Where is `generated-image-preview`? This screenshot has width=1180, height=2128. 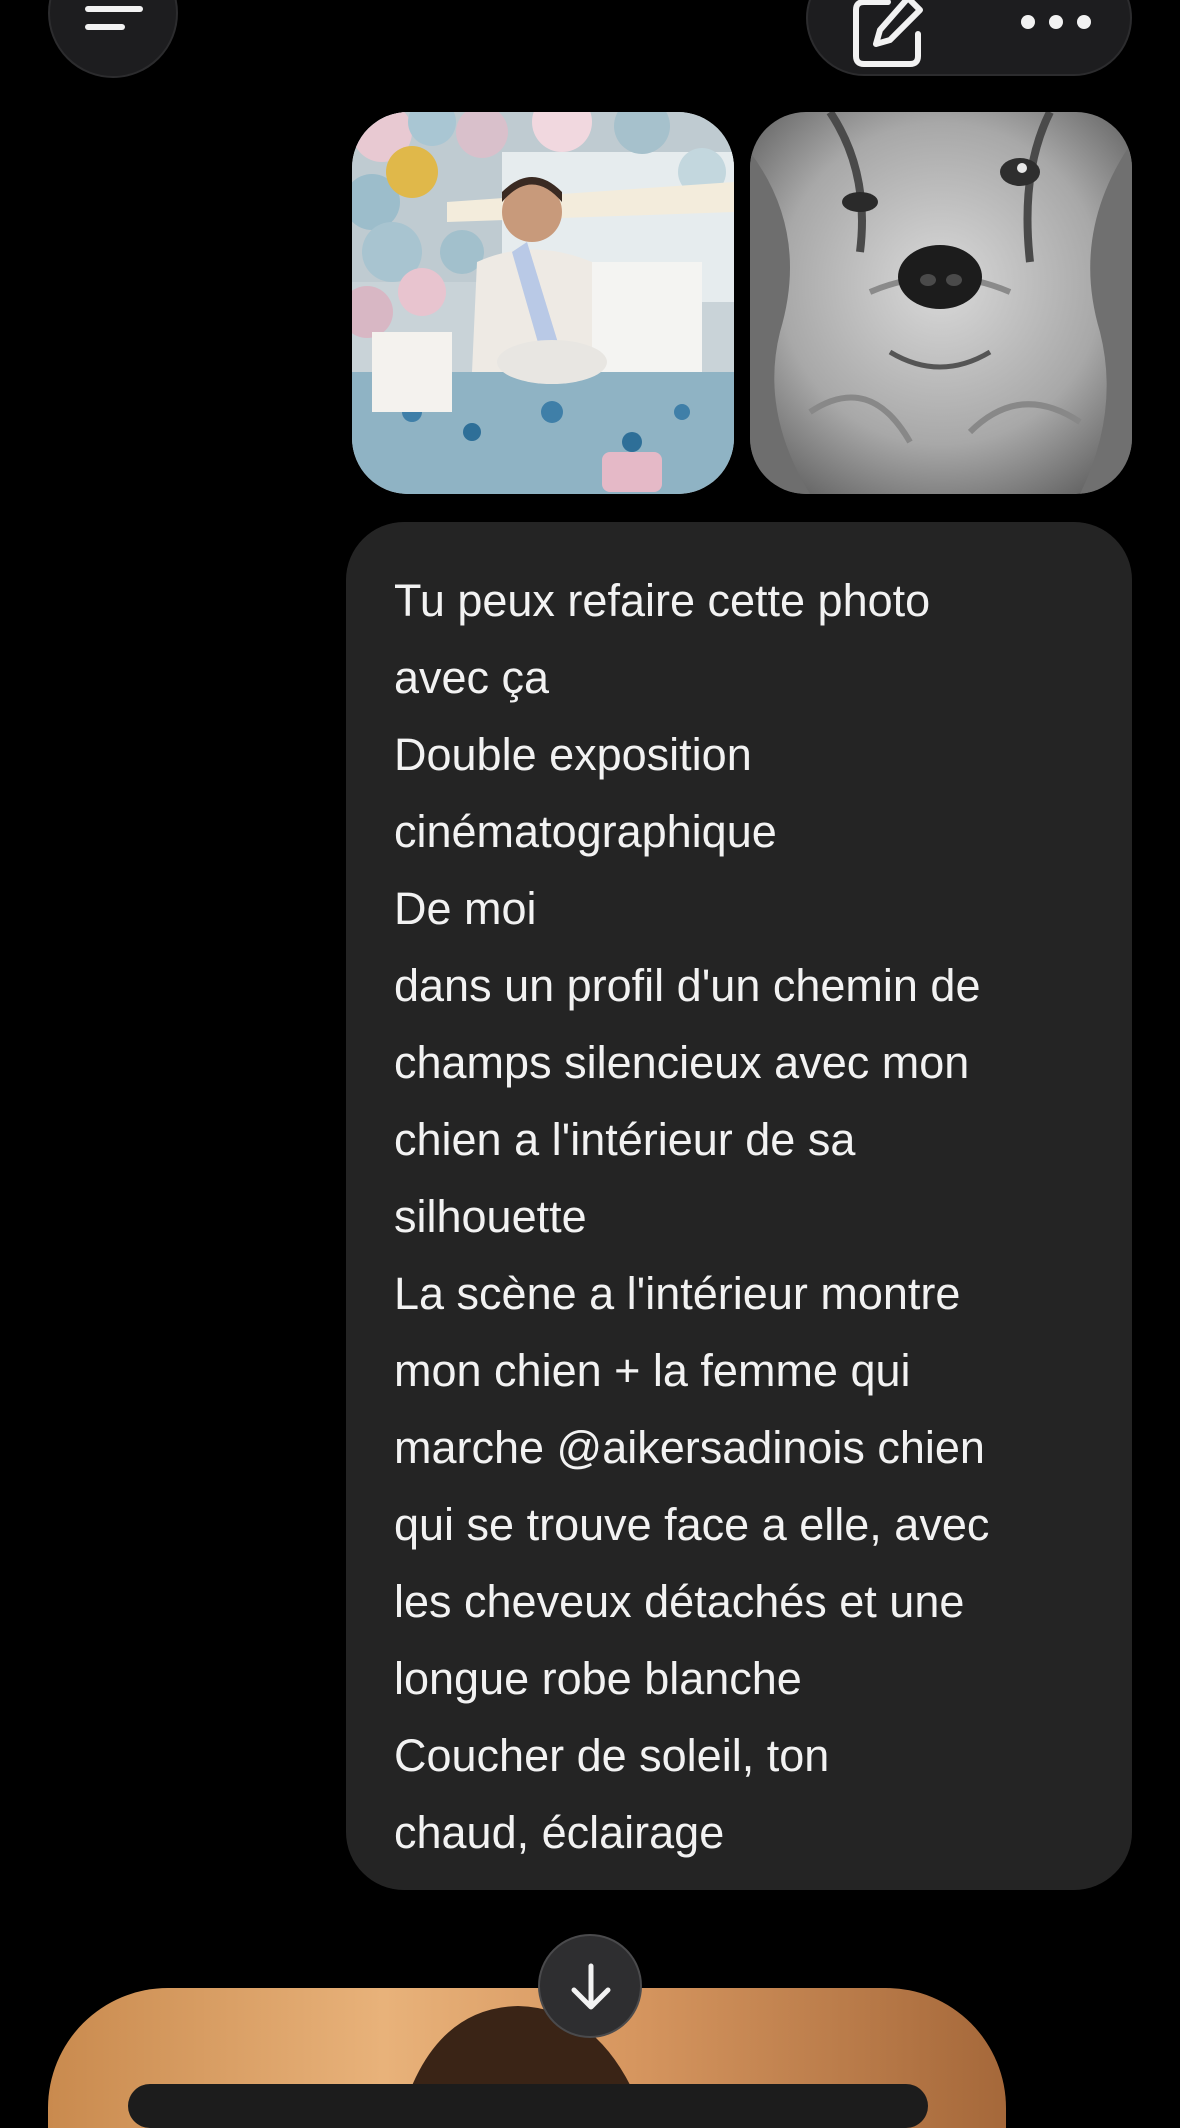
generated-image-preview is located at coordinates (527, 2058).